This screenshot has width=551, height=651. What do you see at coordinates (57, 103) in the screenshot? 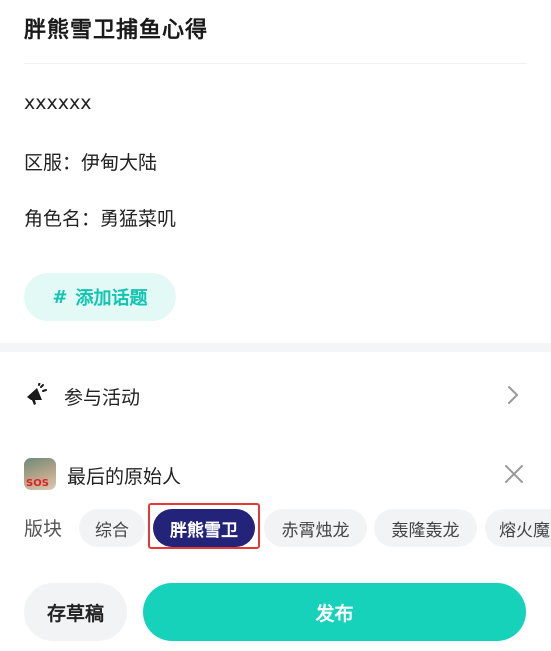
I see `post-body-line-1: xxxxxx` at bounding box center [57, 103].